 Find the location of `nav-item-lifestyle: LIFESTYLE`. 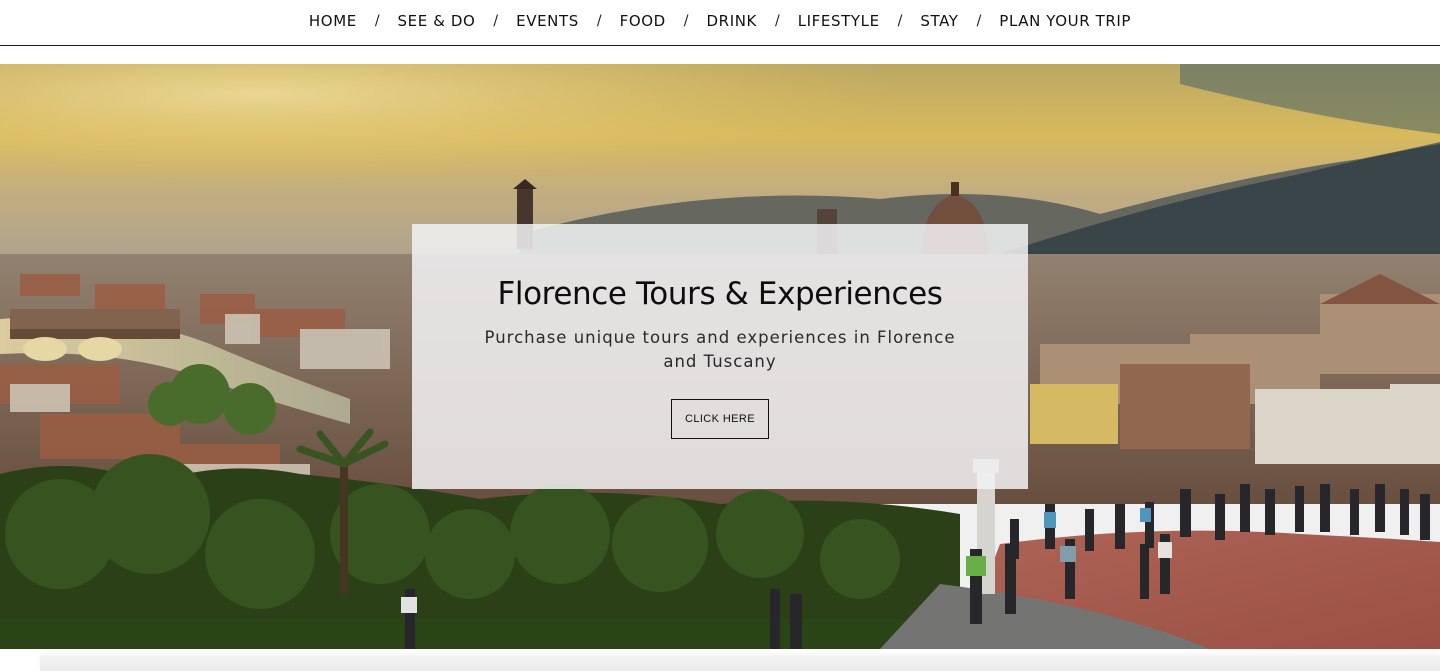

nav-item-lifestyle: LIFESTYLE is located at coordinates (839, 21).